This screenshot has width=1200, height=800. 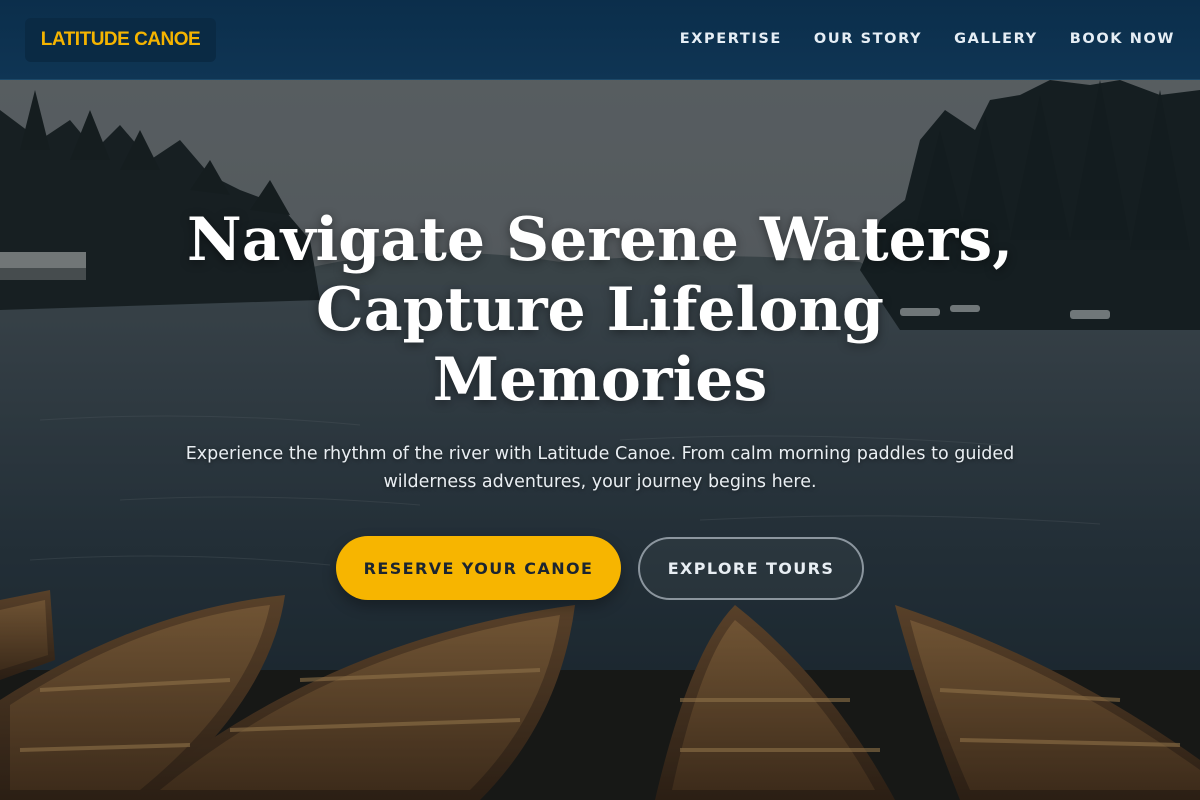 What do you see at coordinates (751, 568) in the screenshot?
I see `explore-tours-button: EXPLORE TOURS` at bounding box center [751, 568].